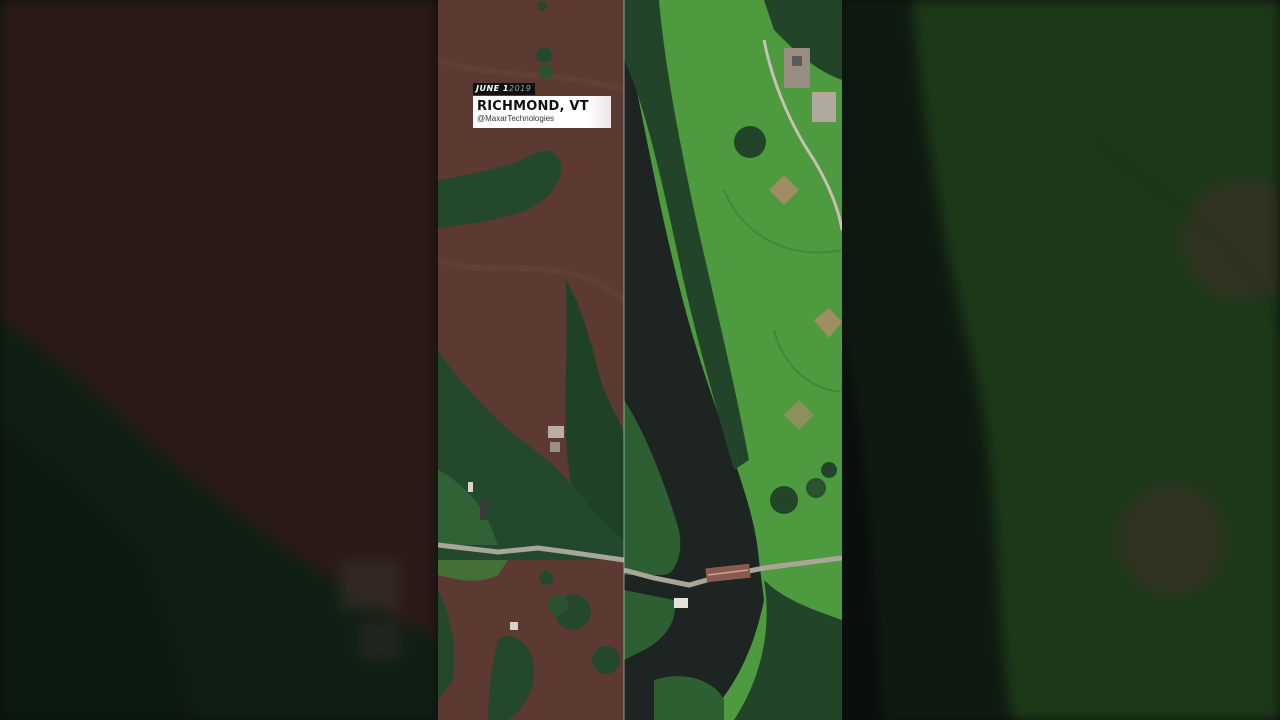  I want to click on image-credit: @MaxarTechnologies, so click(516, 118).